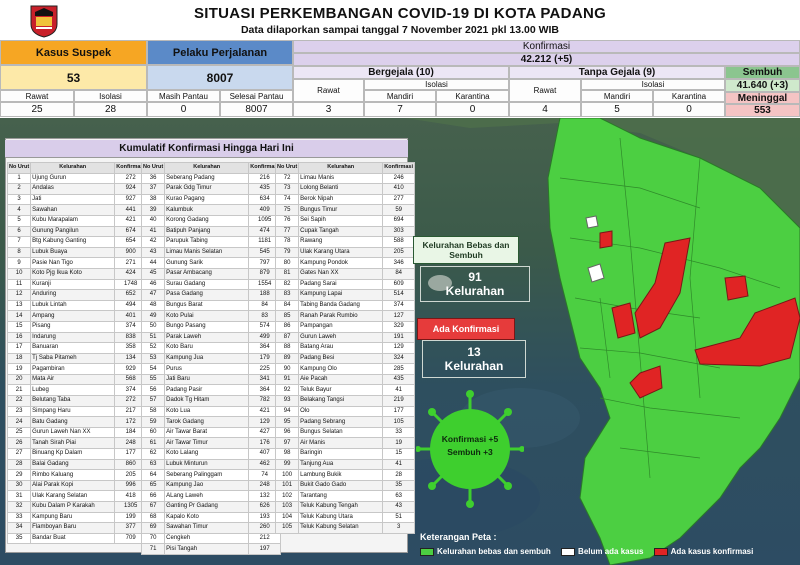 Image resolution: width=800 pixels, height=565 pixels. I want to click on row-number: 103, so click(287, 507).